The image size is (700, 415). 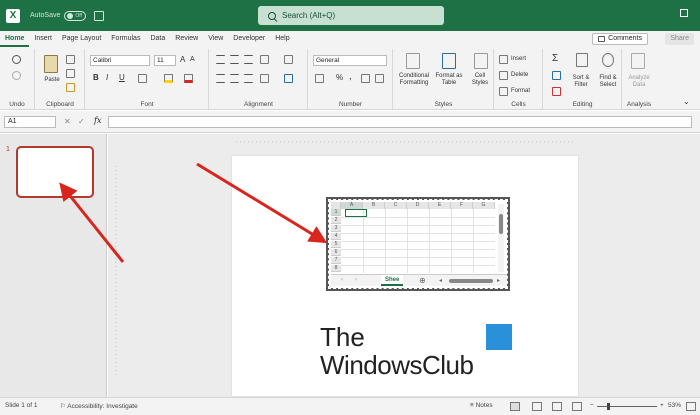 What do you see at coordinates (81, 39) in the screenshot?
I see `tab-page-layout: Page Layout` at bounding box center [81, 39].